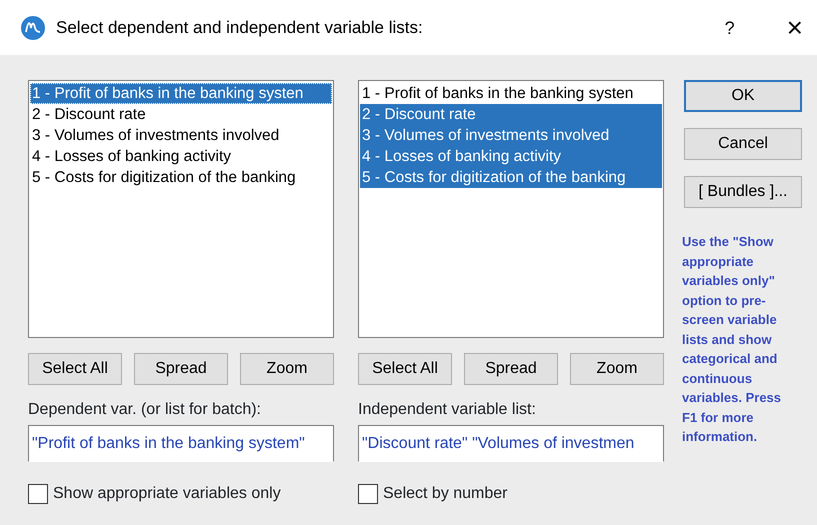  Describe the element at coordinates (445, 494) in the screenshot. I see `checkbox-label: Select by number` at that location.